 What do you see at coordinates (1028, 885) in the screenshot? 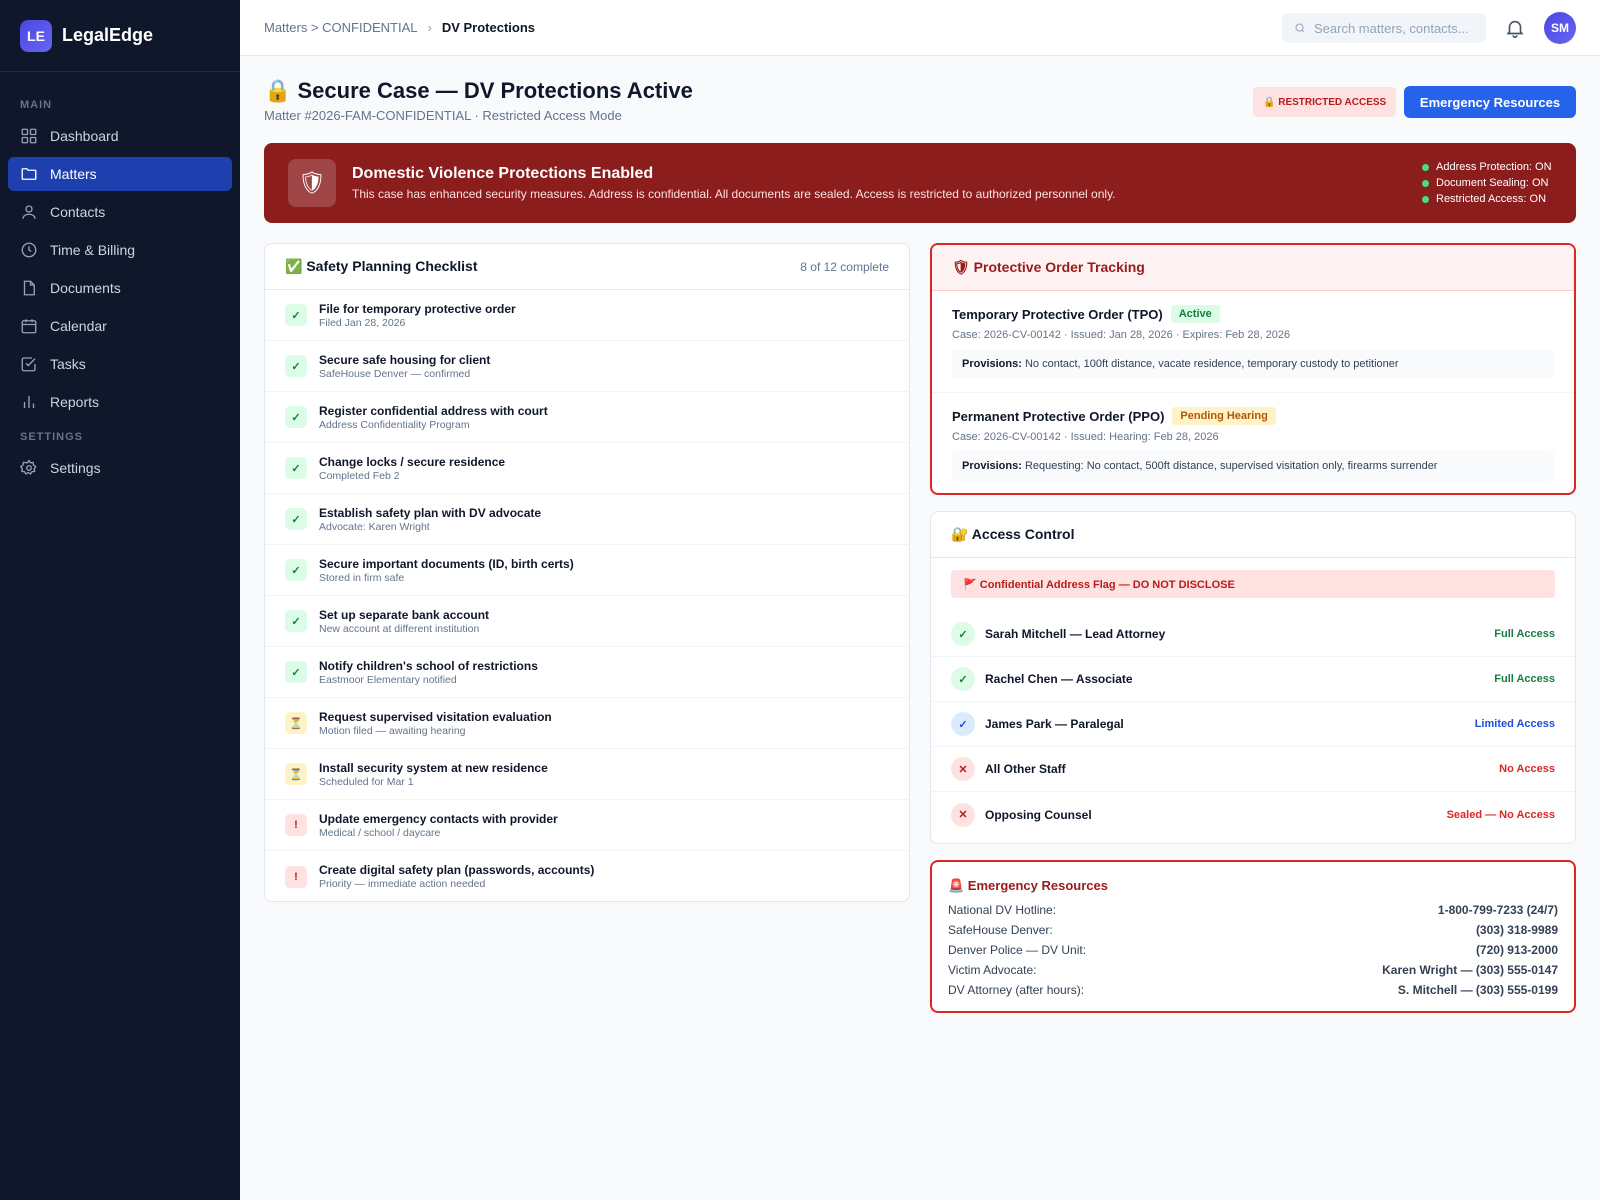
I see `resources-title: 🚨 Emergency Resources` at bounding box center [1028, 885].